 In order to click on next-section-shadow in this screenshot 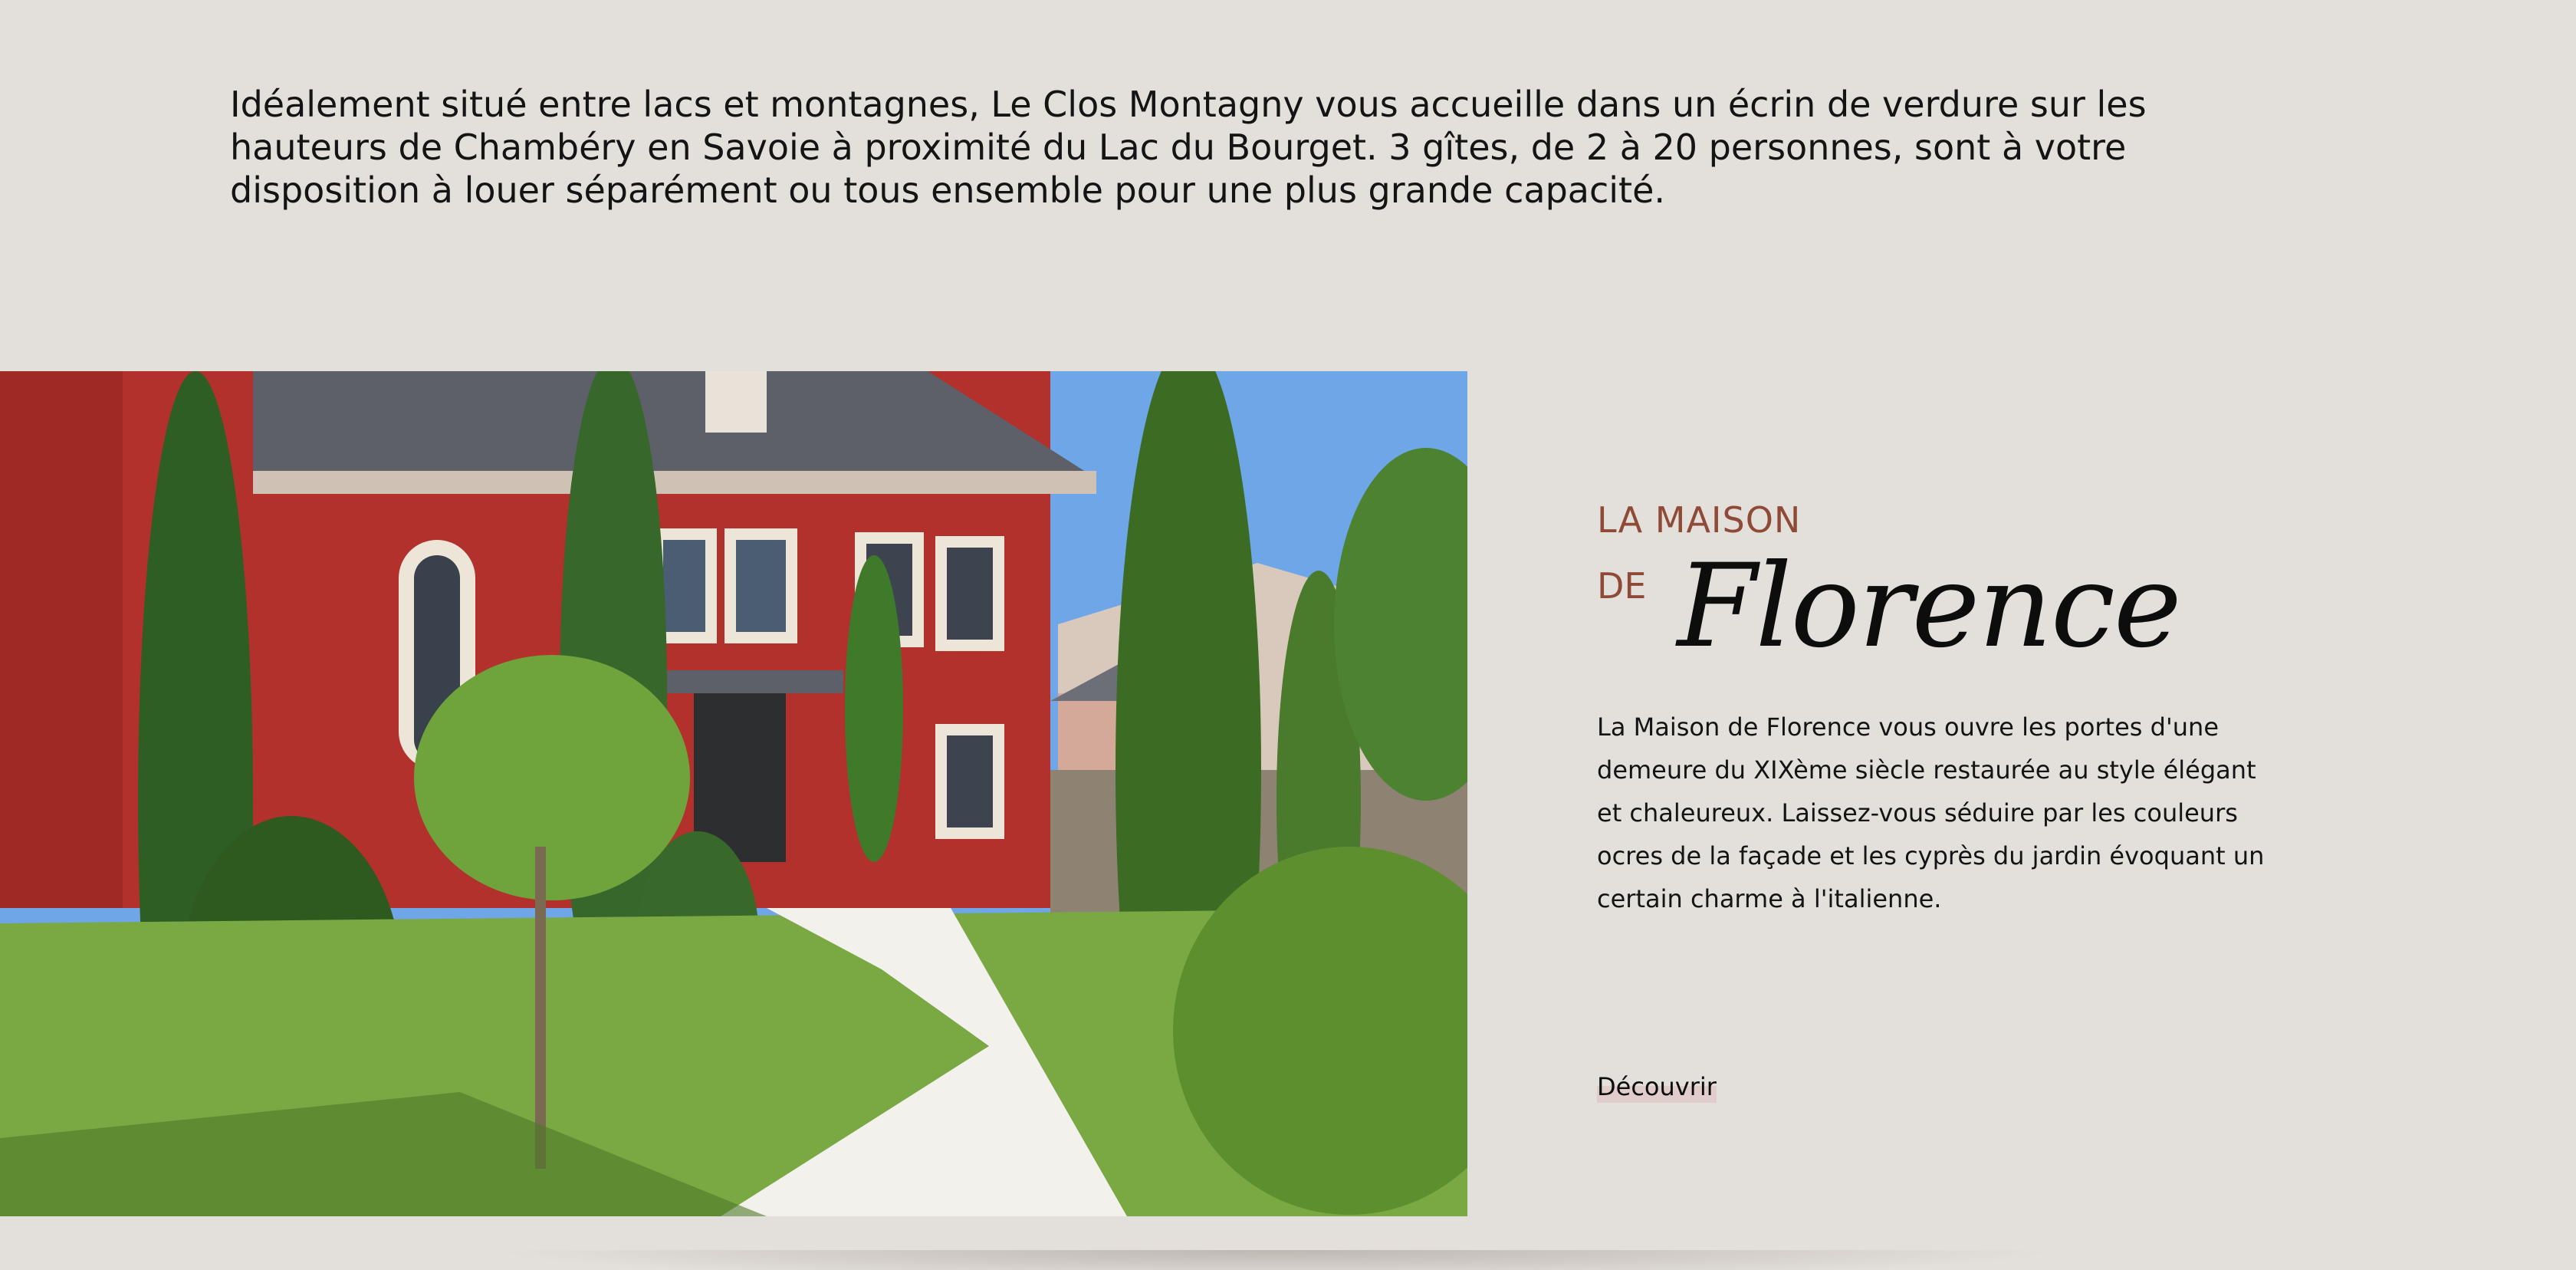, I will do `click(1276, 1260)`.